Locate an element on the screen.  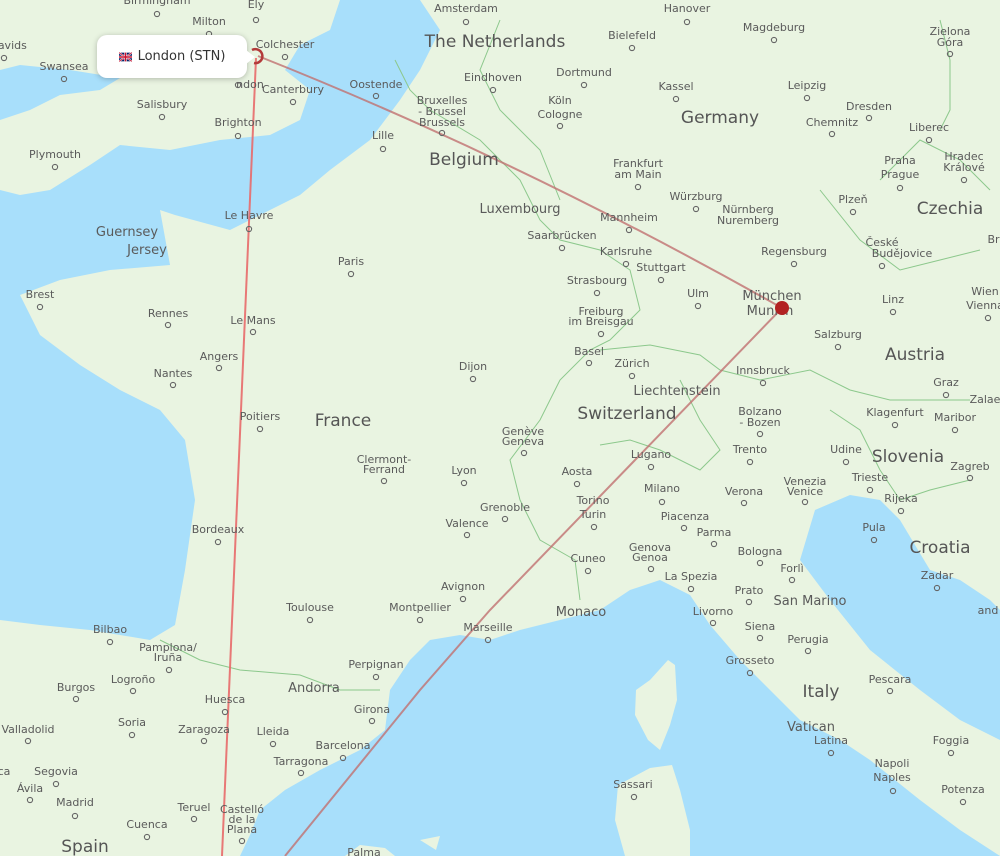
city-label: Milton is located at coordinates (209, 21).